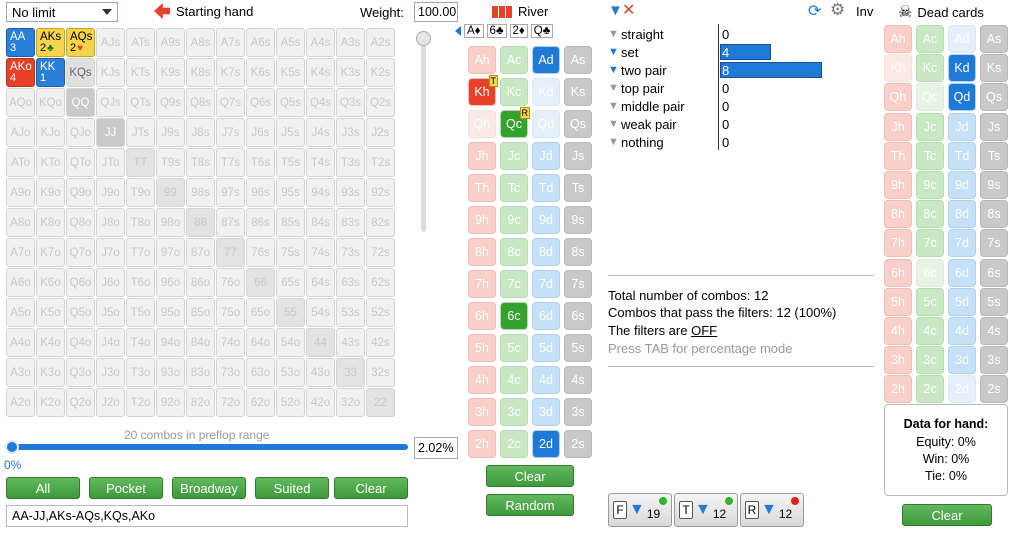 This screenshot has width=1036, height=546. I want to click on hand-cell-Q5s: Q5s, so click(290, 102).